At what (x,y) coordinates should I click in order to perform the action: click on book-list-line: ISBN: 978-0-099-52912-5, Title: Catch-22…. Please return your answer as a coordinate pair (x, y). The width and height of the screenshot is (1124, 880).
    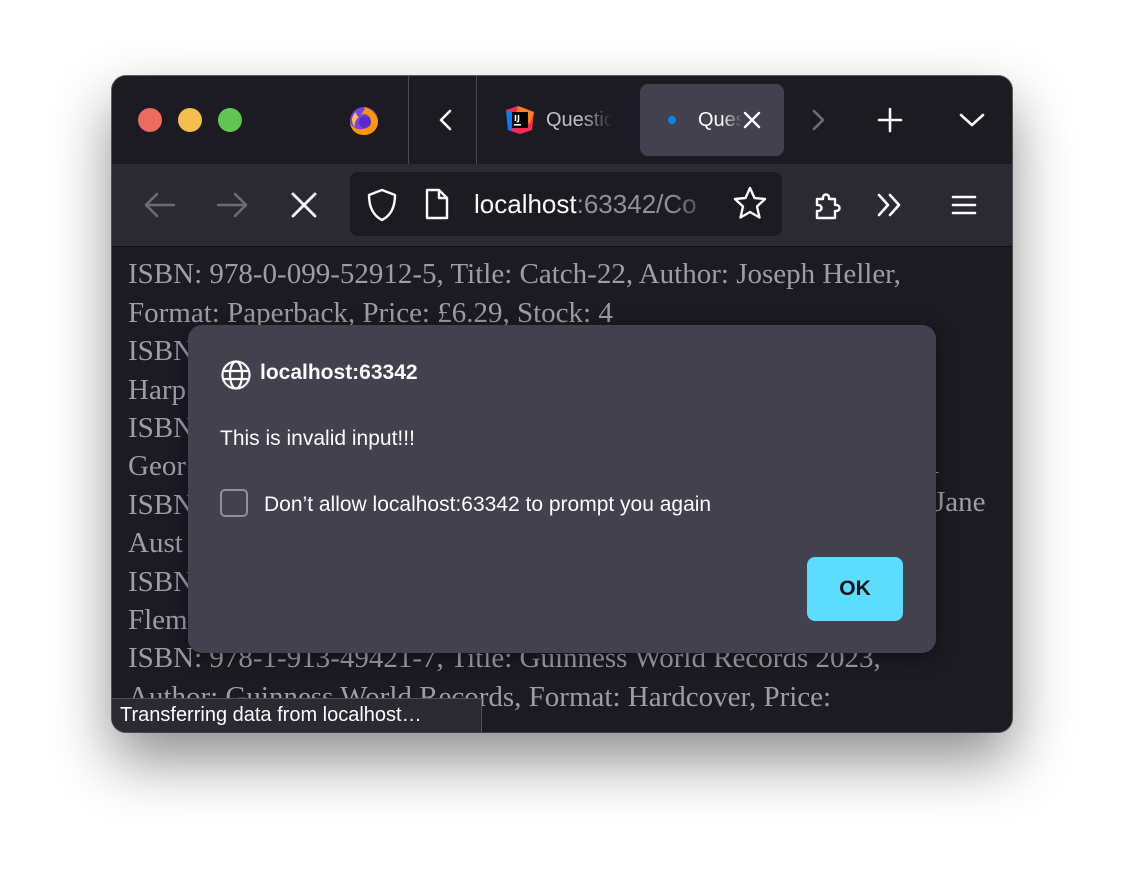
    Looking at the image, I should click on (514, 274).